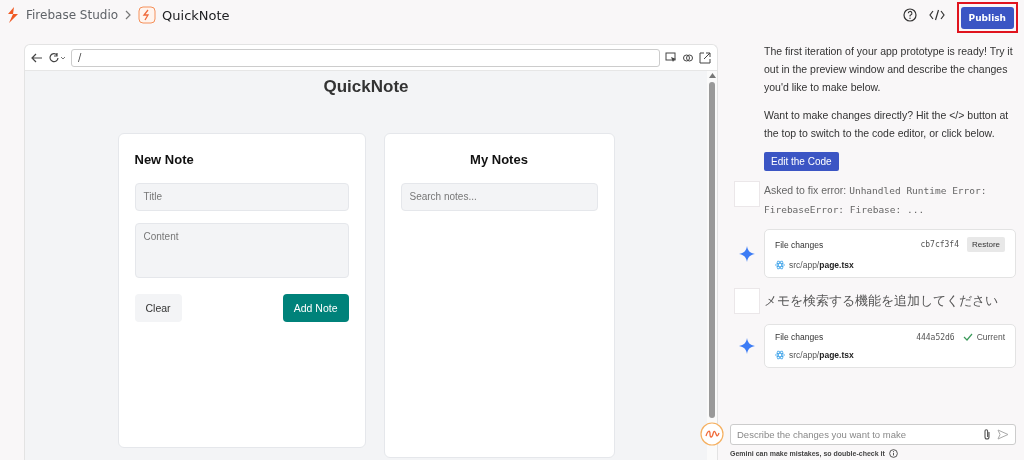 The width and height of the screenshot is (1024, 460). Describe the element at coordinates (987, 434) in the screenshot. I see `paperclip-icon` at that location.